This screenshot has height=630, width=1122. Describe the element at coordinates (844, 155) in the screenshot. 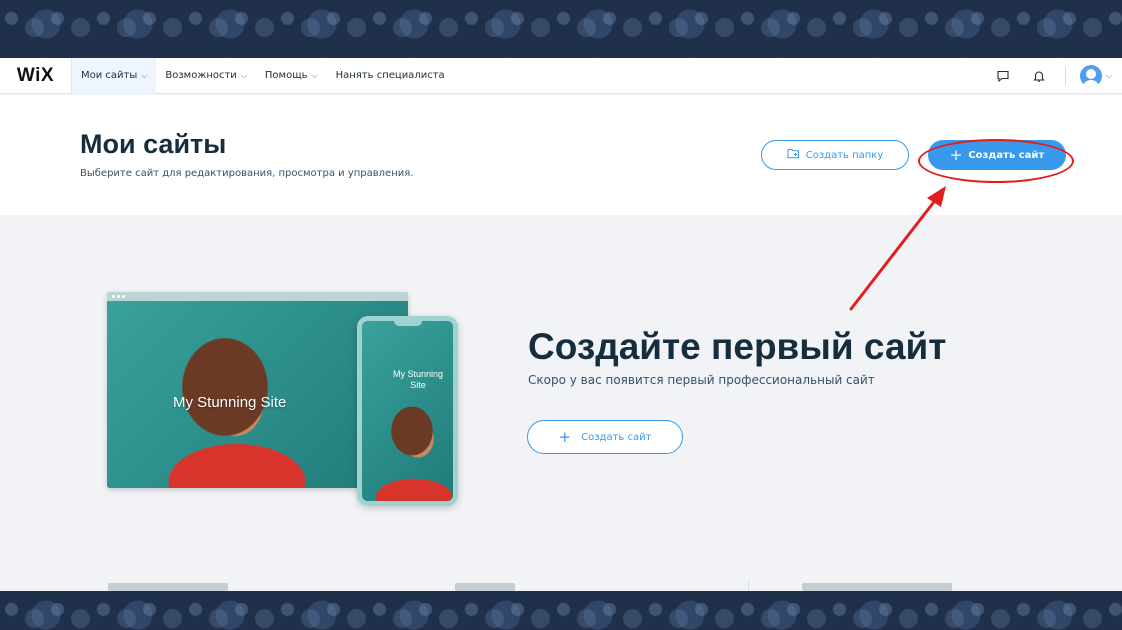

I see `create-folder-label: Создать папку` at that location.